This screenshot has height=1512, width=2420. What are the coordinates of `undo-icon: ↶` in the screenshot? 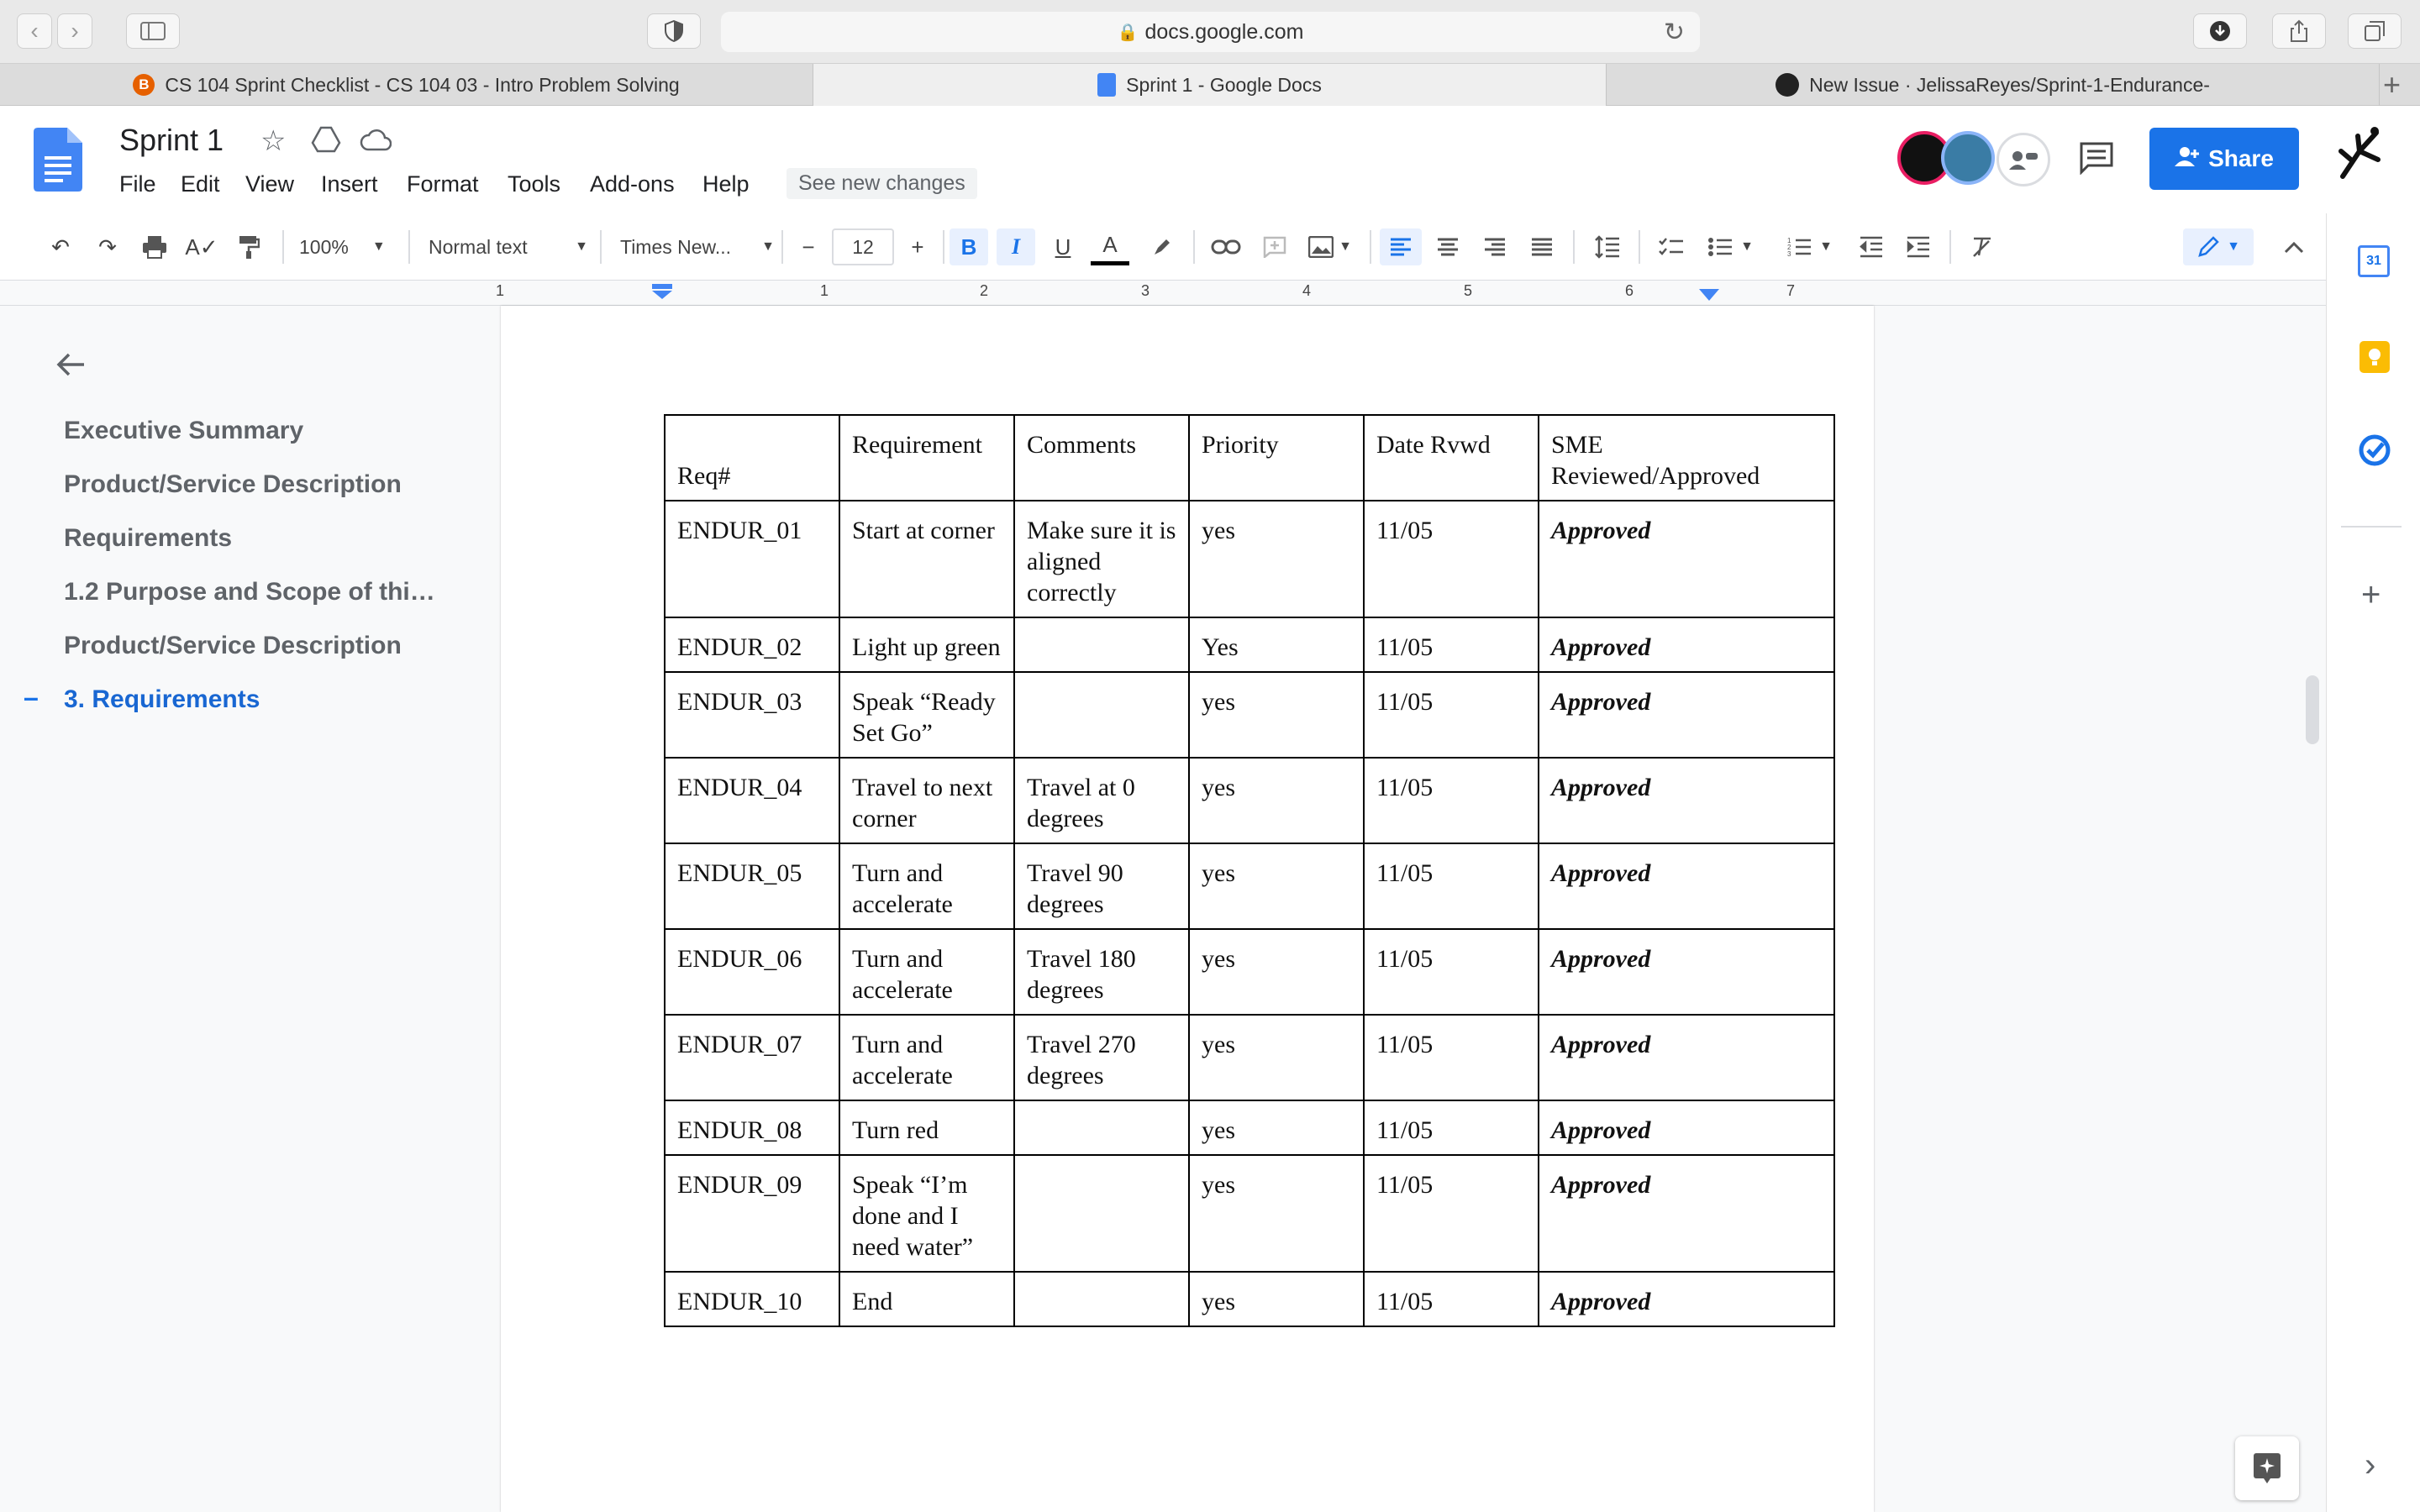 It's located at (60, 246).